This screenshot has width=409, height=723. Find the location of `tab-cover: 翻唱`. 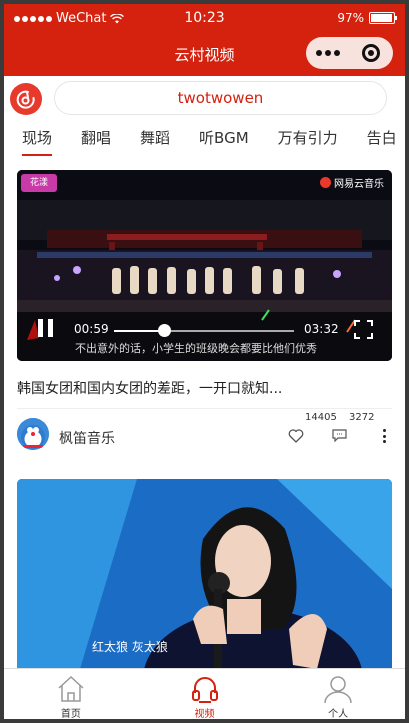

tab-cover: 翻唱 is located at coordinates (96, 139).